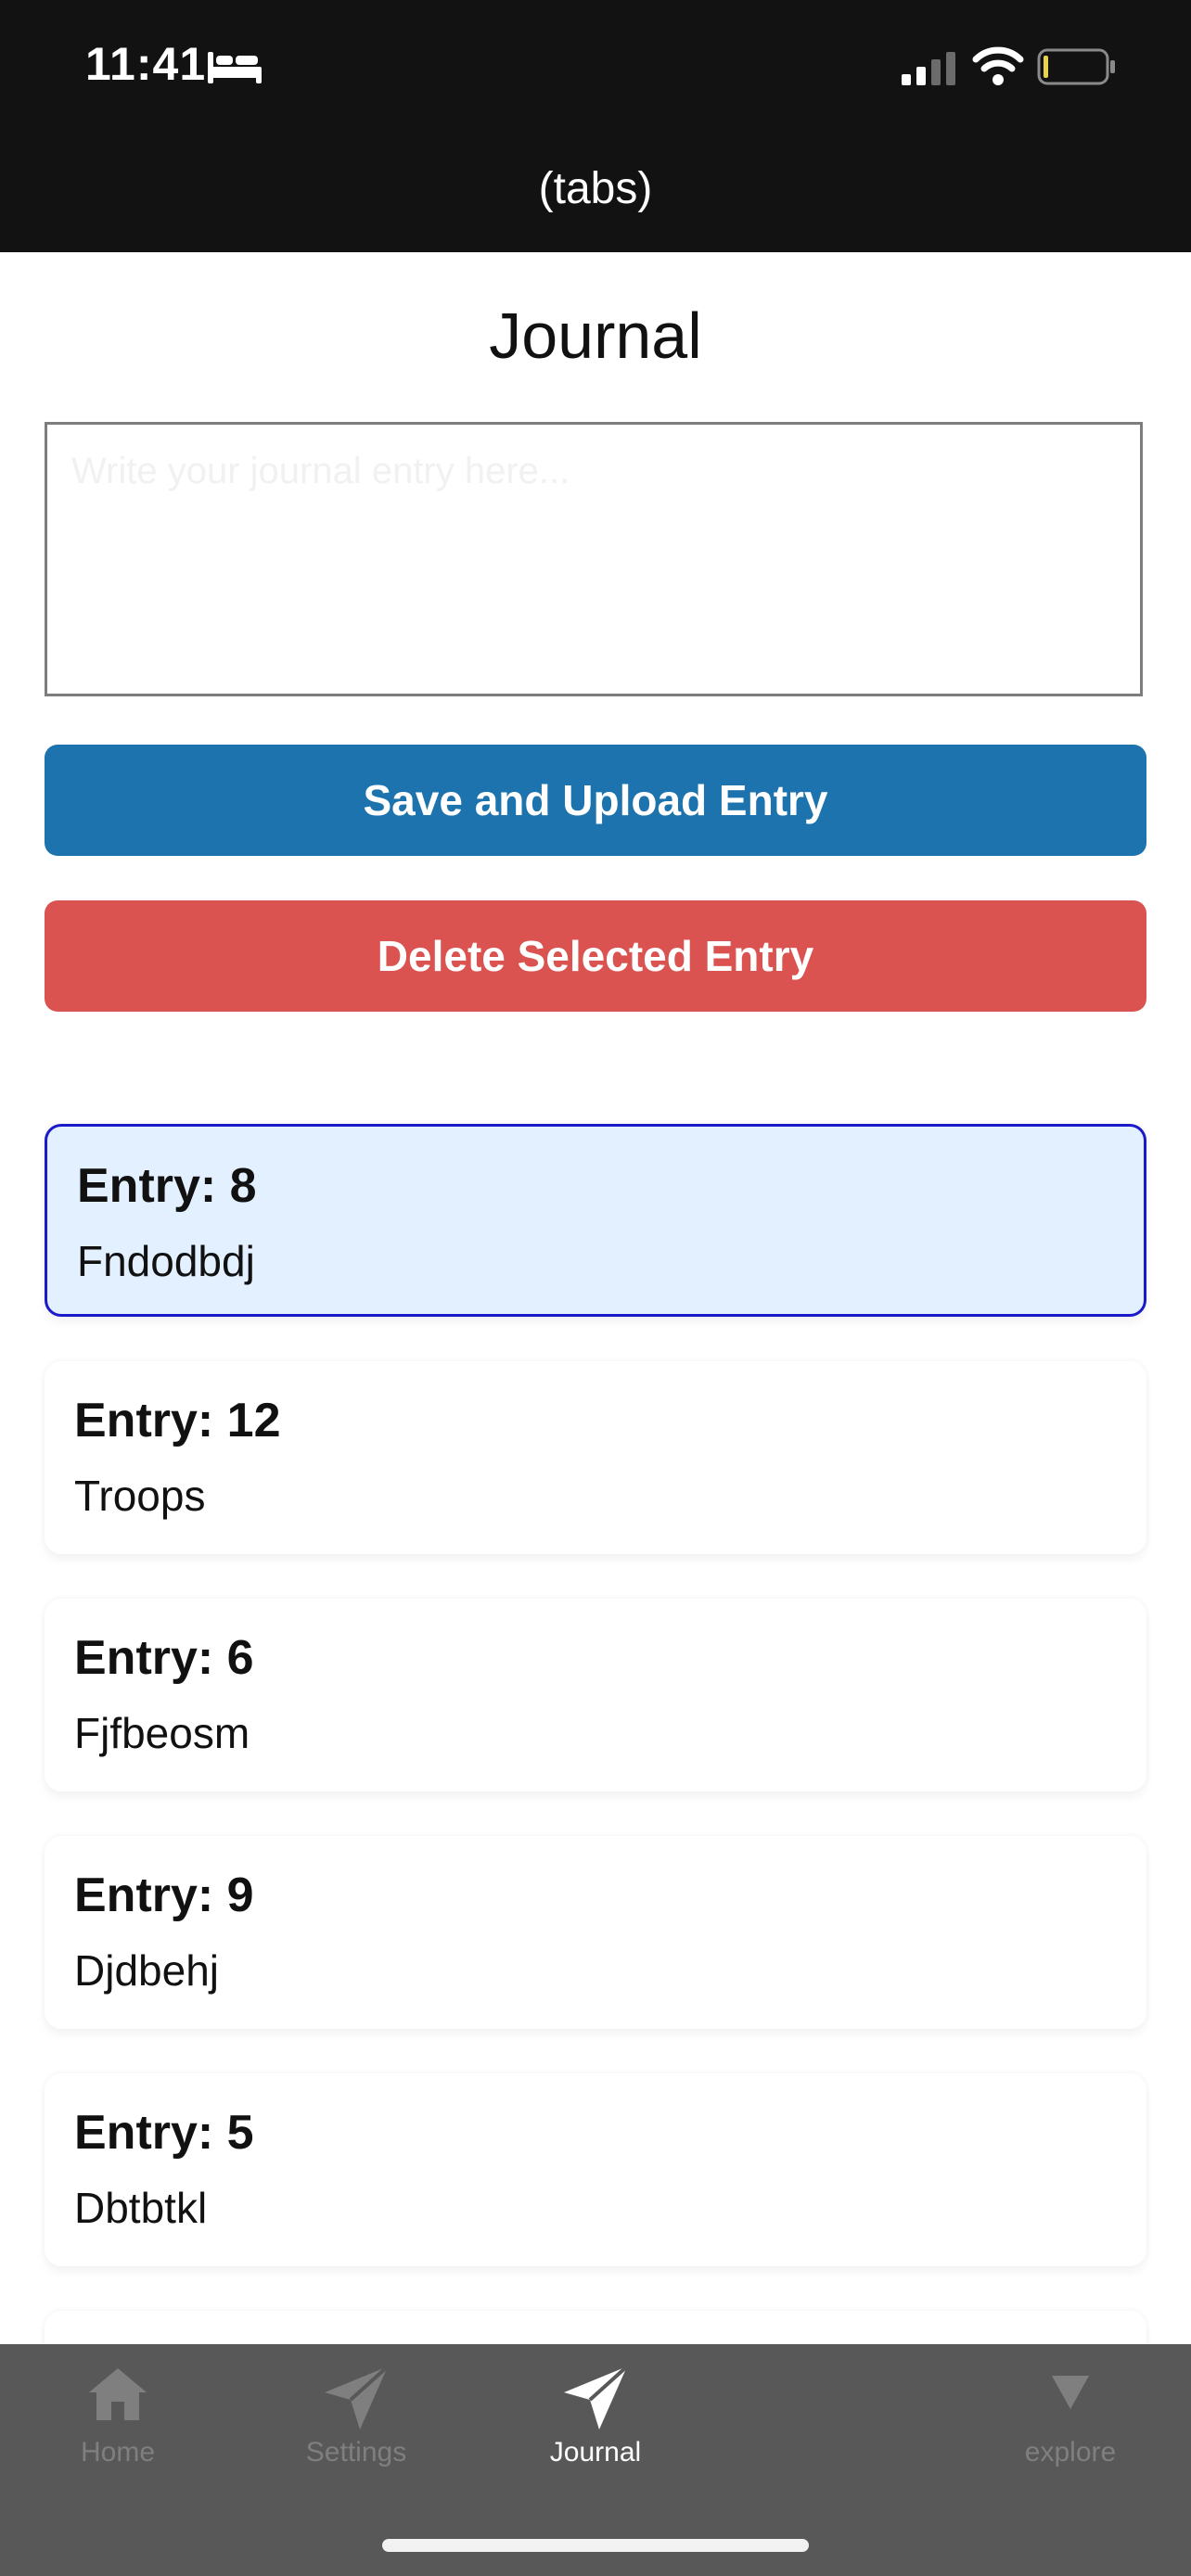 The image size is (1191, 2576). What do you see at coordinates (594, 559) in the screenshot?
I see `journal-entry-input` at bounding box center [594, 559].